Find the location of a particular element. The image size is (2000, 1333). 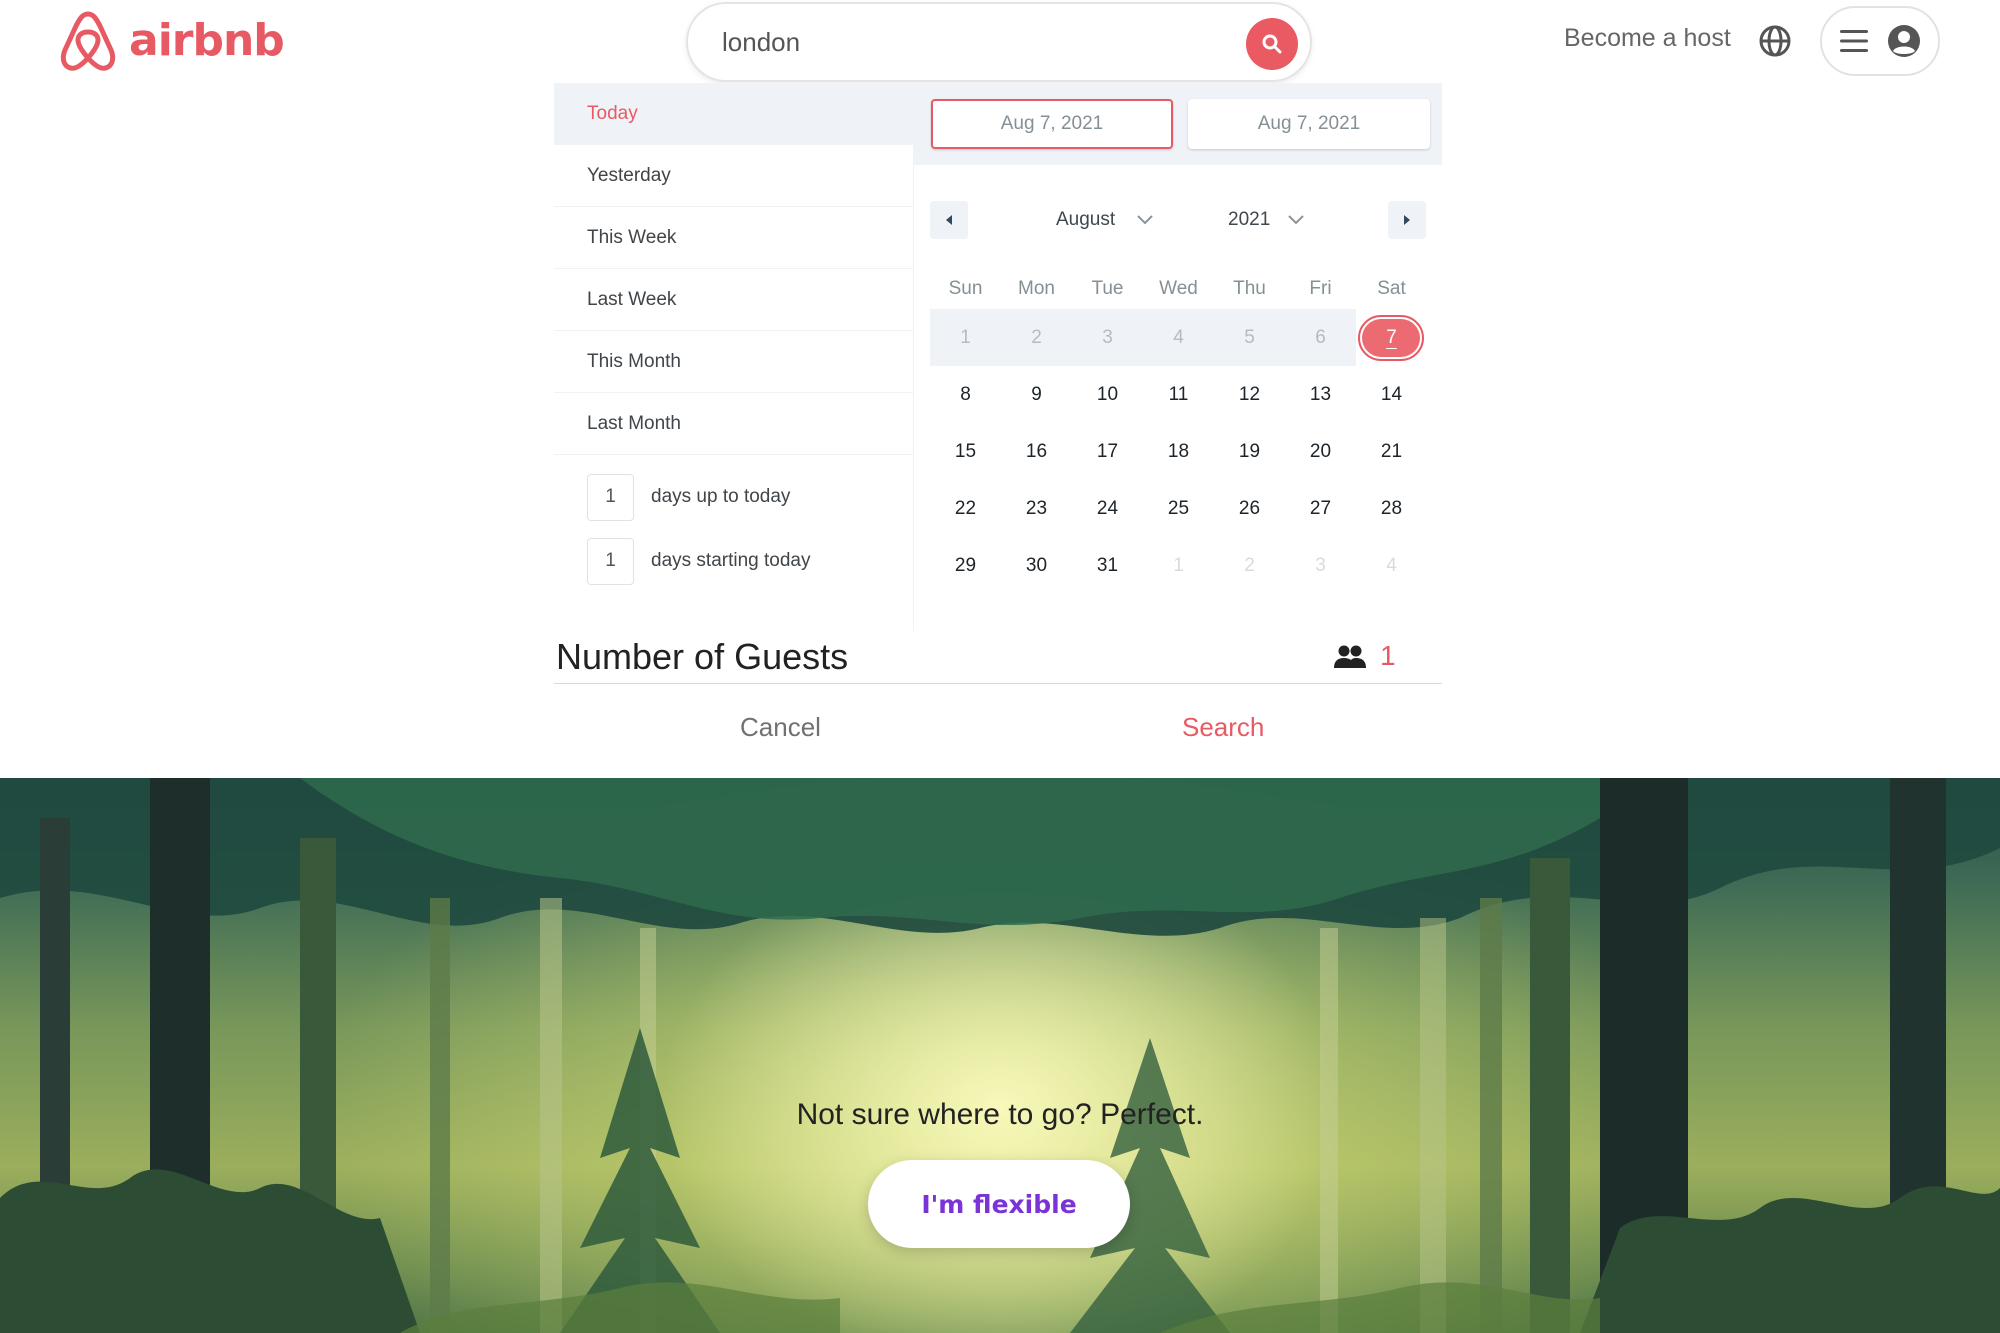

calendar-day: 31 is located at coordinates (1107, 565).